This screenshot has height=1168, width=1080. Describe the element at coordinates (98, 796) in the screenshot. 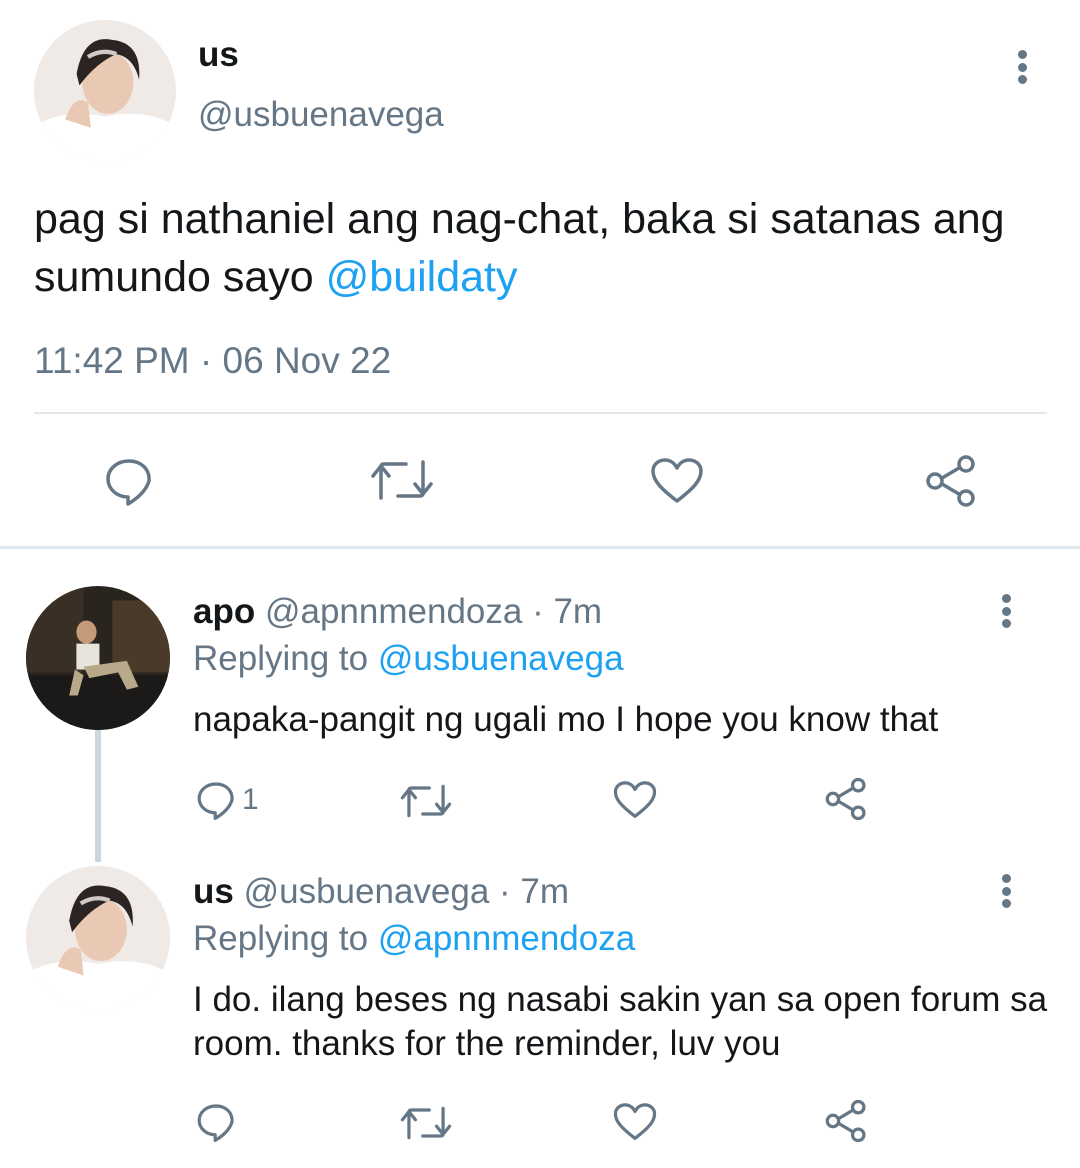

I see `thread-line` at that location.